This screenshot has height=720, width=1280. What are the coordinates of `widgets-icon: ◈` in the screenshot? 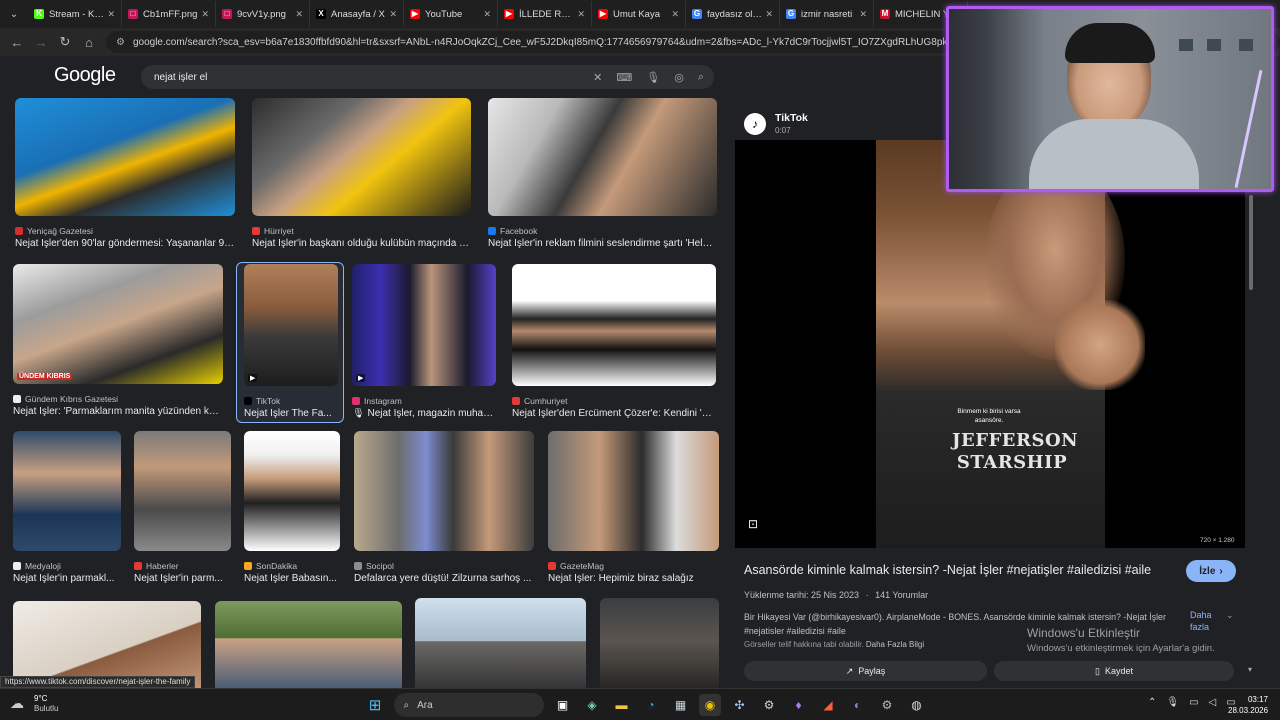 It's located at (592, 705).